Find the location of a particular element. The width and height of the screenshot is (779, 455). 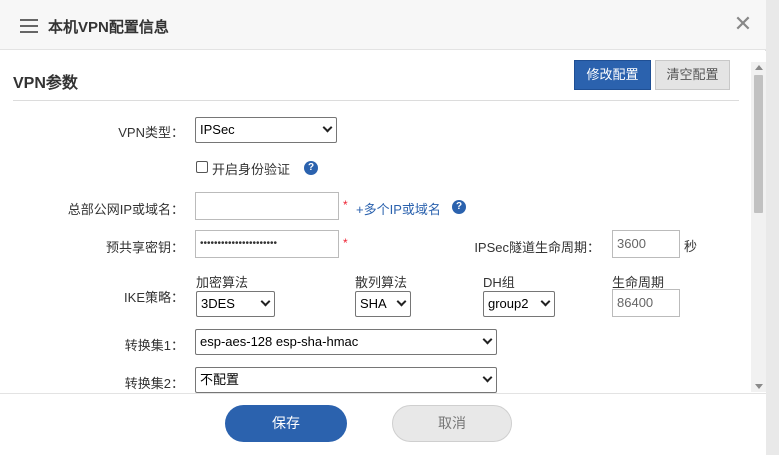

scroll-up-icon is located at coordinates (759, 67).